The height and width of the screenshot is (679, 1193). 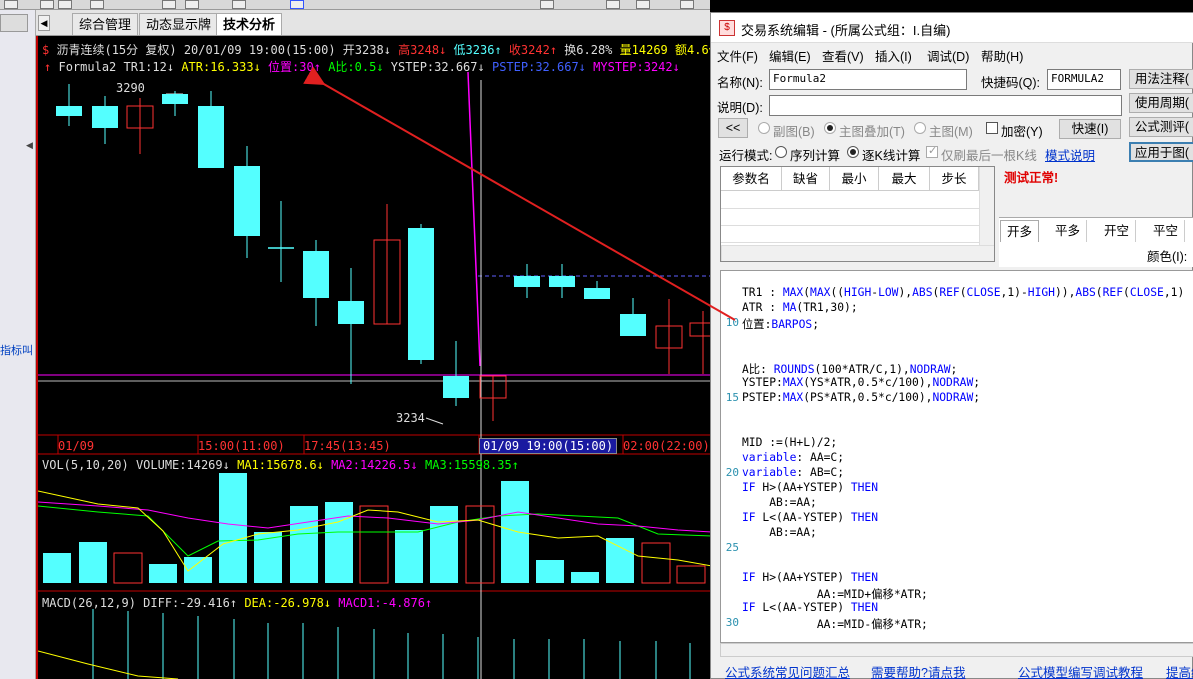 What do you see at coordinates (861, 397) in the screenshot?
I see `code-line: PSTEP:MAX(PS*ATR,0.5*c/100),NODRAW;` at bounding box center [861, 397].